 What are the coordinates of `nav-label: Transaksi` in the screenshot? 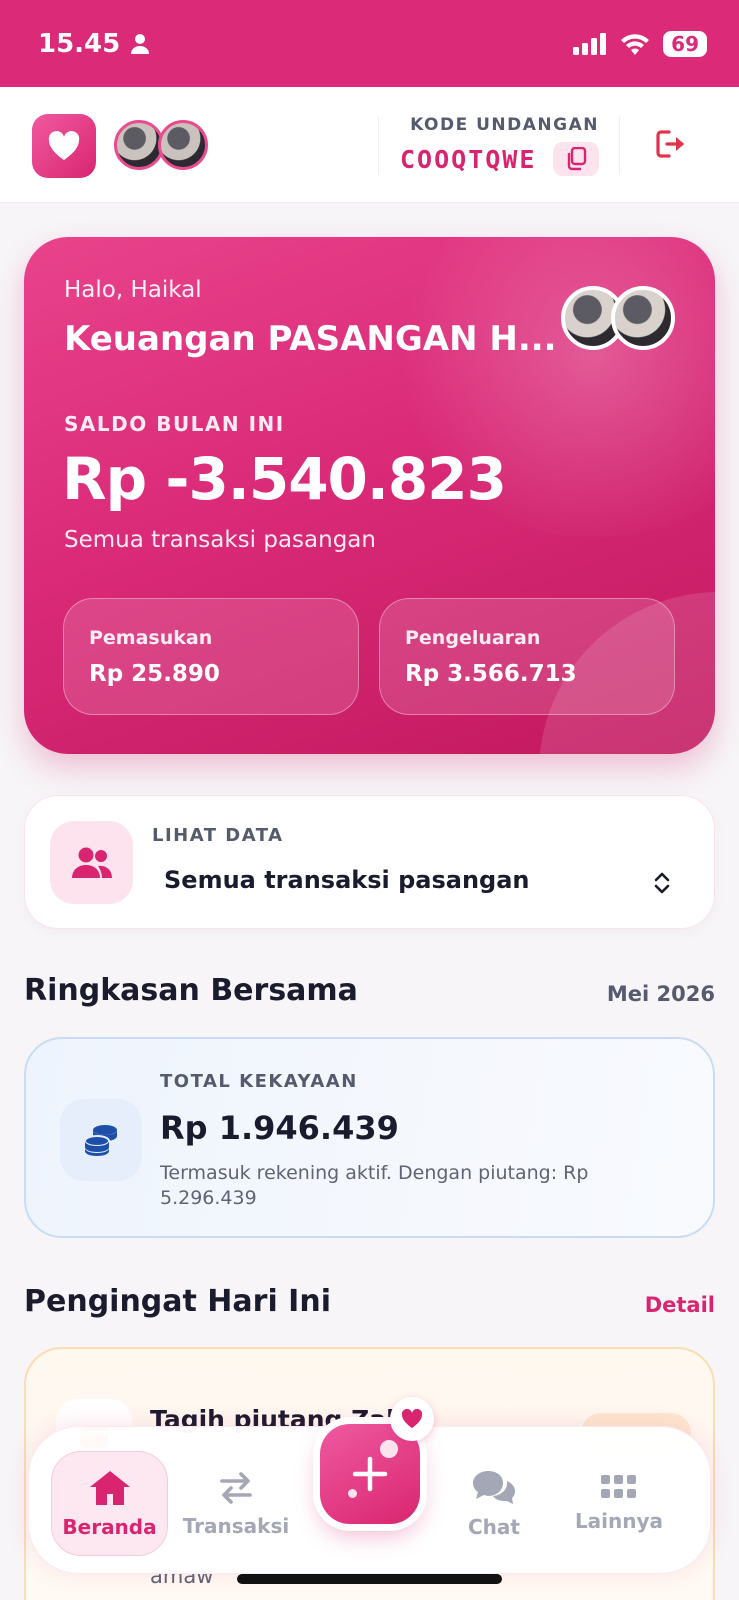 It's located at (236, 1525).